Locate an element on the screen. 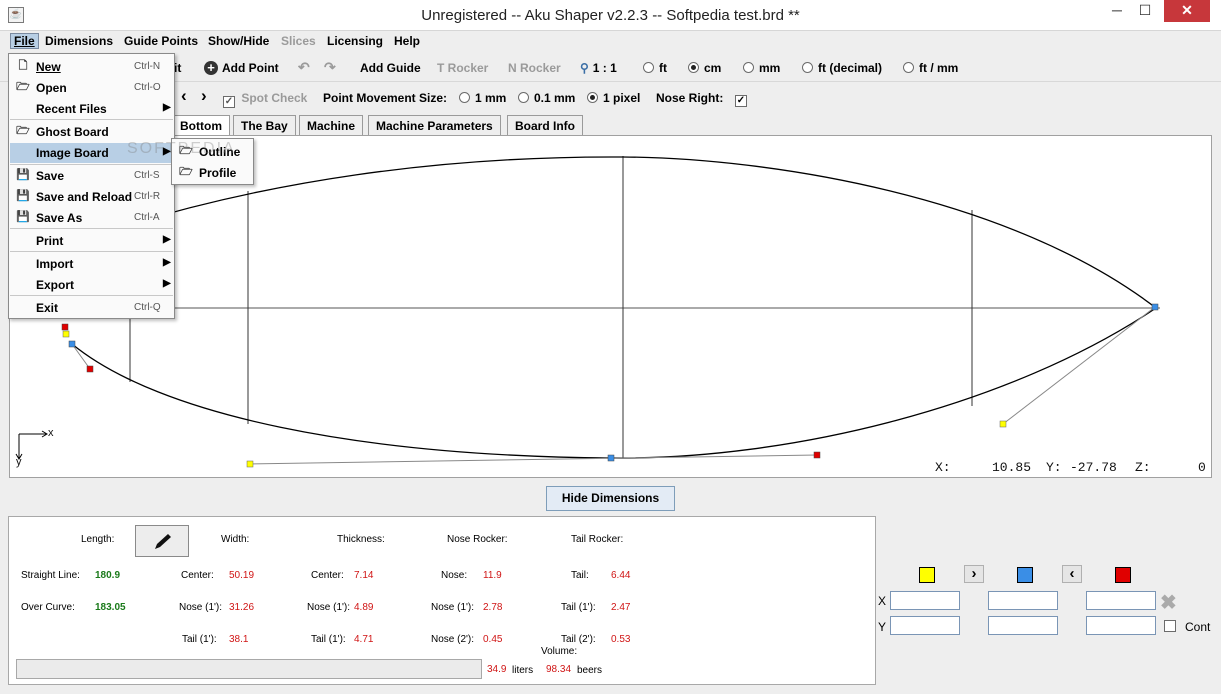 This screenshot has height=694, width=1221. cont-checkbox is located at coordinates (1170, 626).